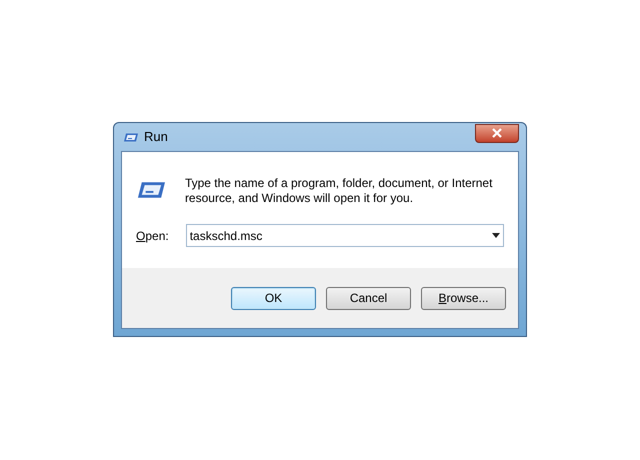  What do you see at coordinates (156, 137) in the screenshot?
I see `window-title: Run` at bounding box center [156, 137].